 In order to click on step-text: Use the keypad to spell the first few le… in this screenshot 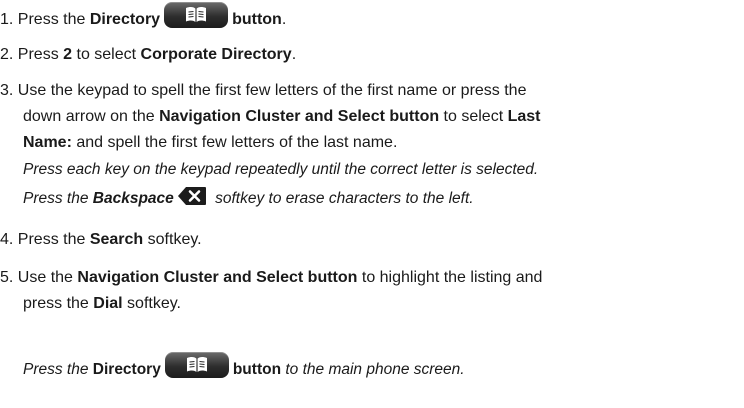, I will do `click(272, 90)`.